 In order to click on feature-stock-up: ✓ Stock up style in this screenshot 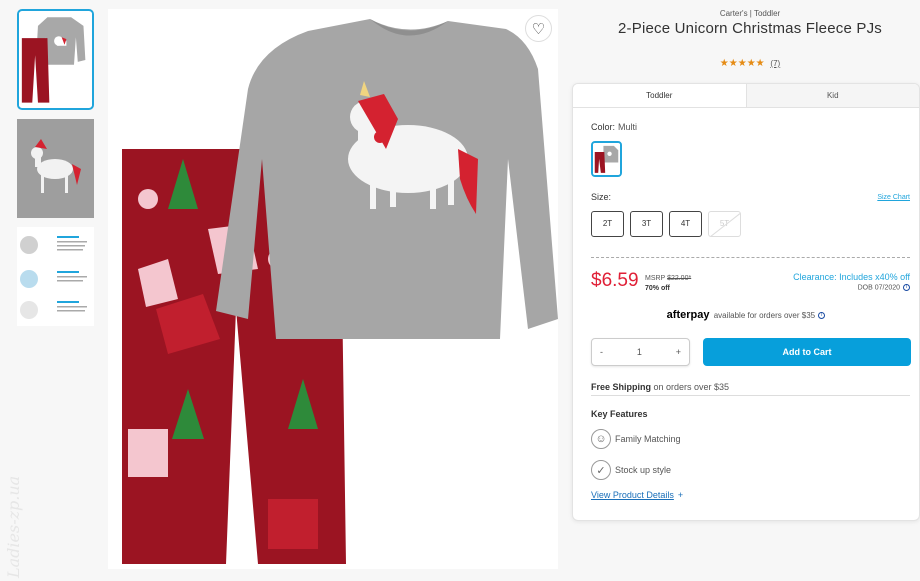, I will do `click(631, 470)`.